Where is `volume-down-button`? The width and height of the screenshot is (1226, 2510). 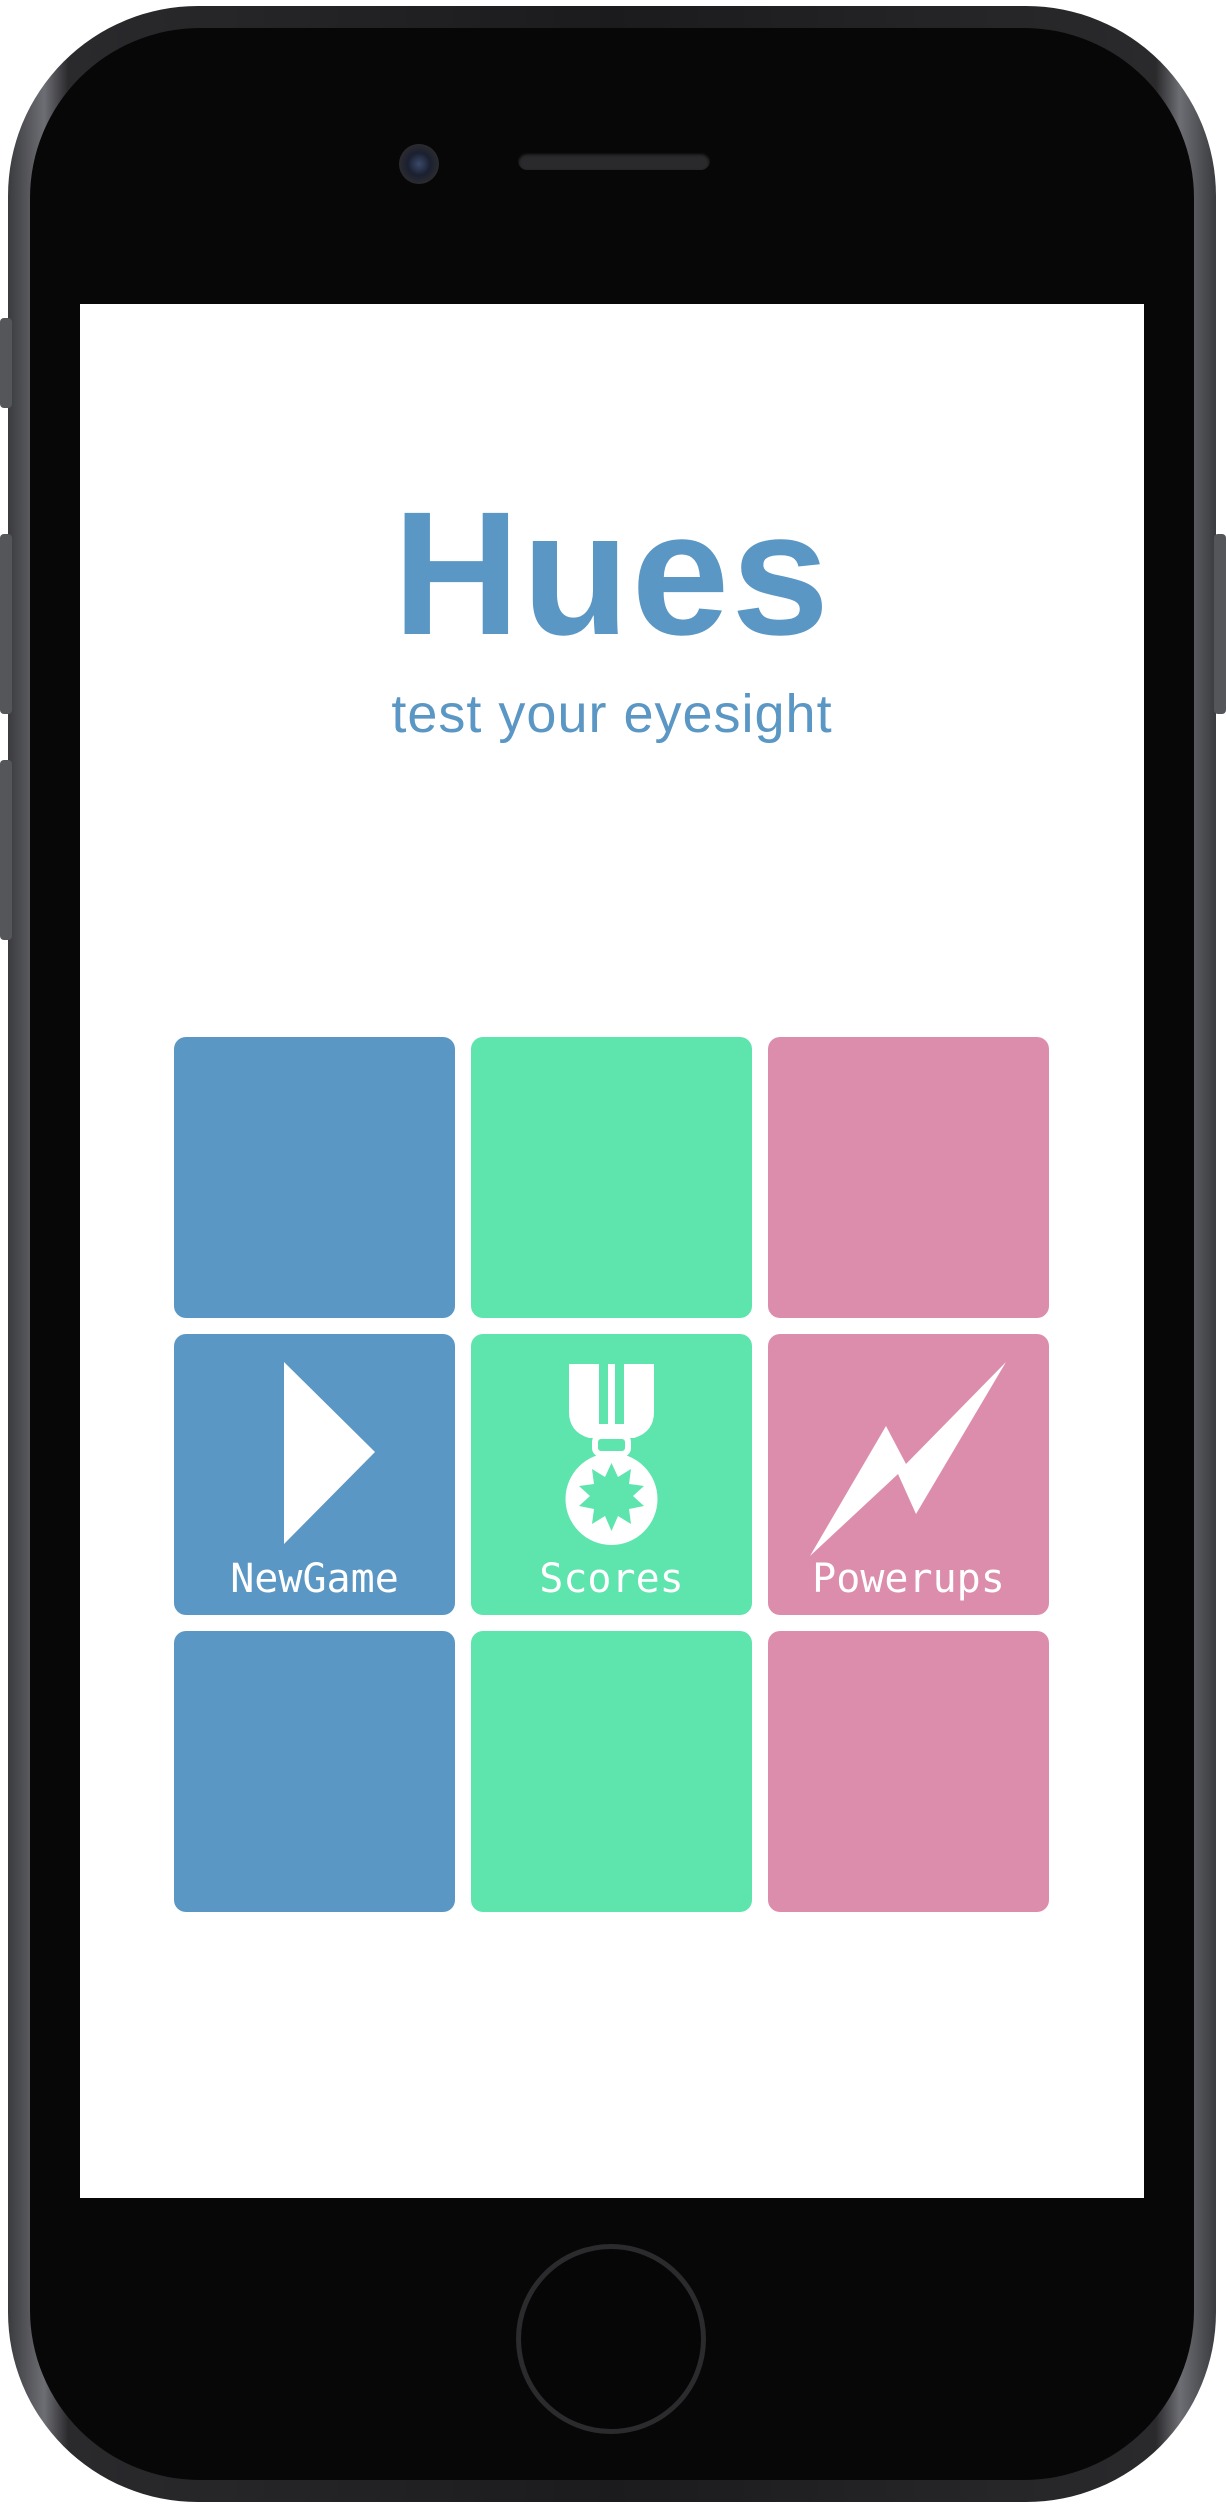
volume-down-button is located at coordinates (6, 850).